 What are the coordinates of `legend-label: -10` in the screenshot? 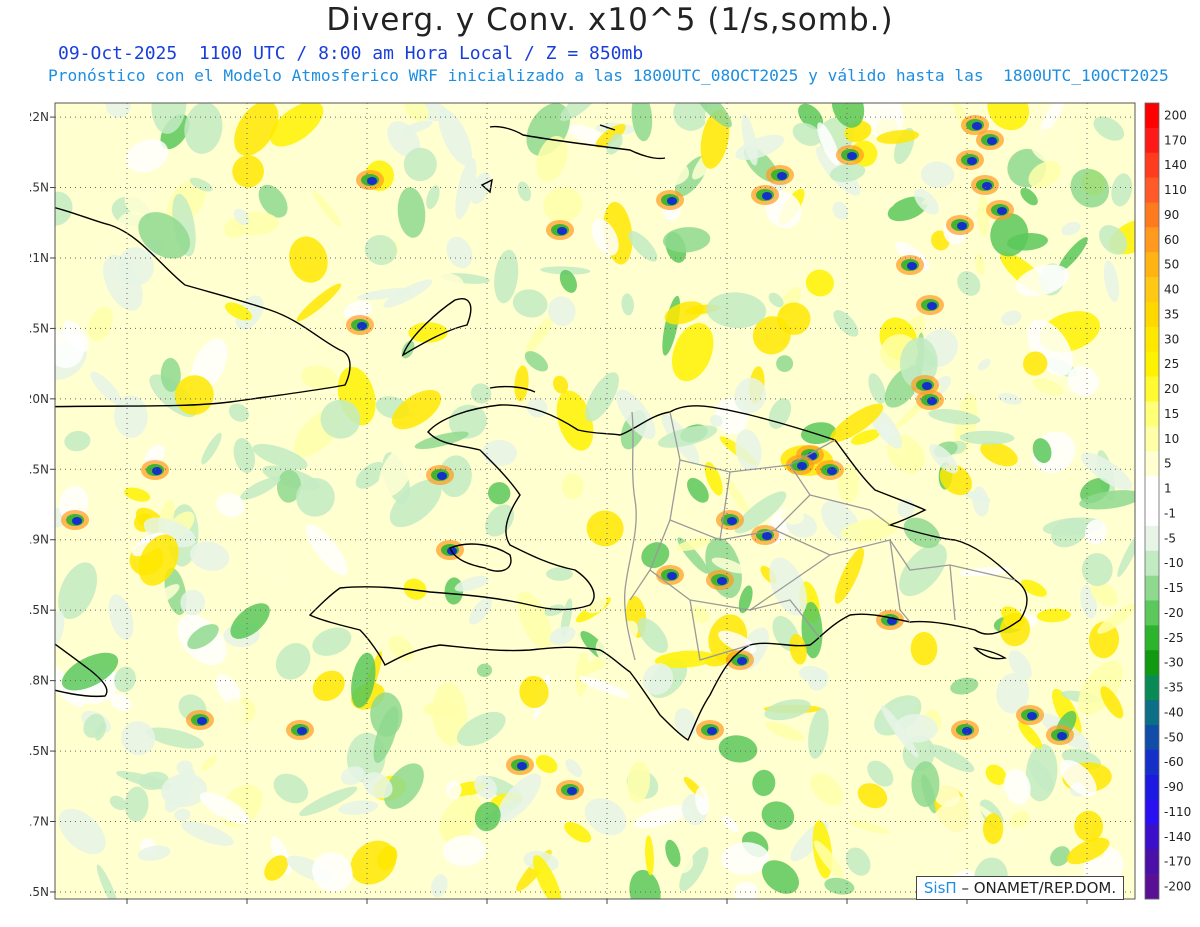 It's located at (1174, 563).